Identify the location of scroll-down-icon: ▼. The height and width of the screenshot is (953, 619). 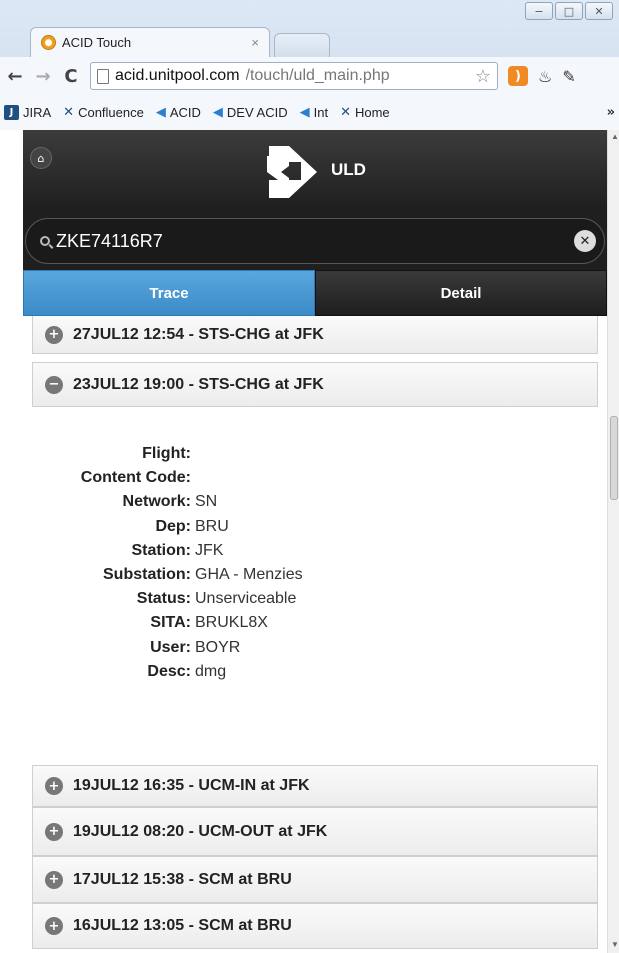
(615, 944).